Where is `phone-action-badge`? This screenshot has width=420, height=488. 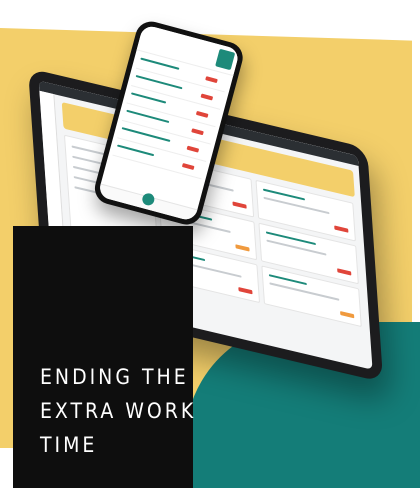 phone-action-badge is located at coordinates (225, 59).